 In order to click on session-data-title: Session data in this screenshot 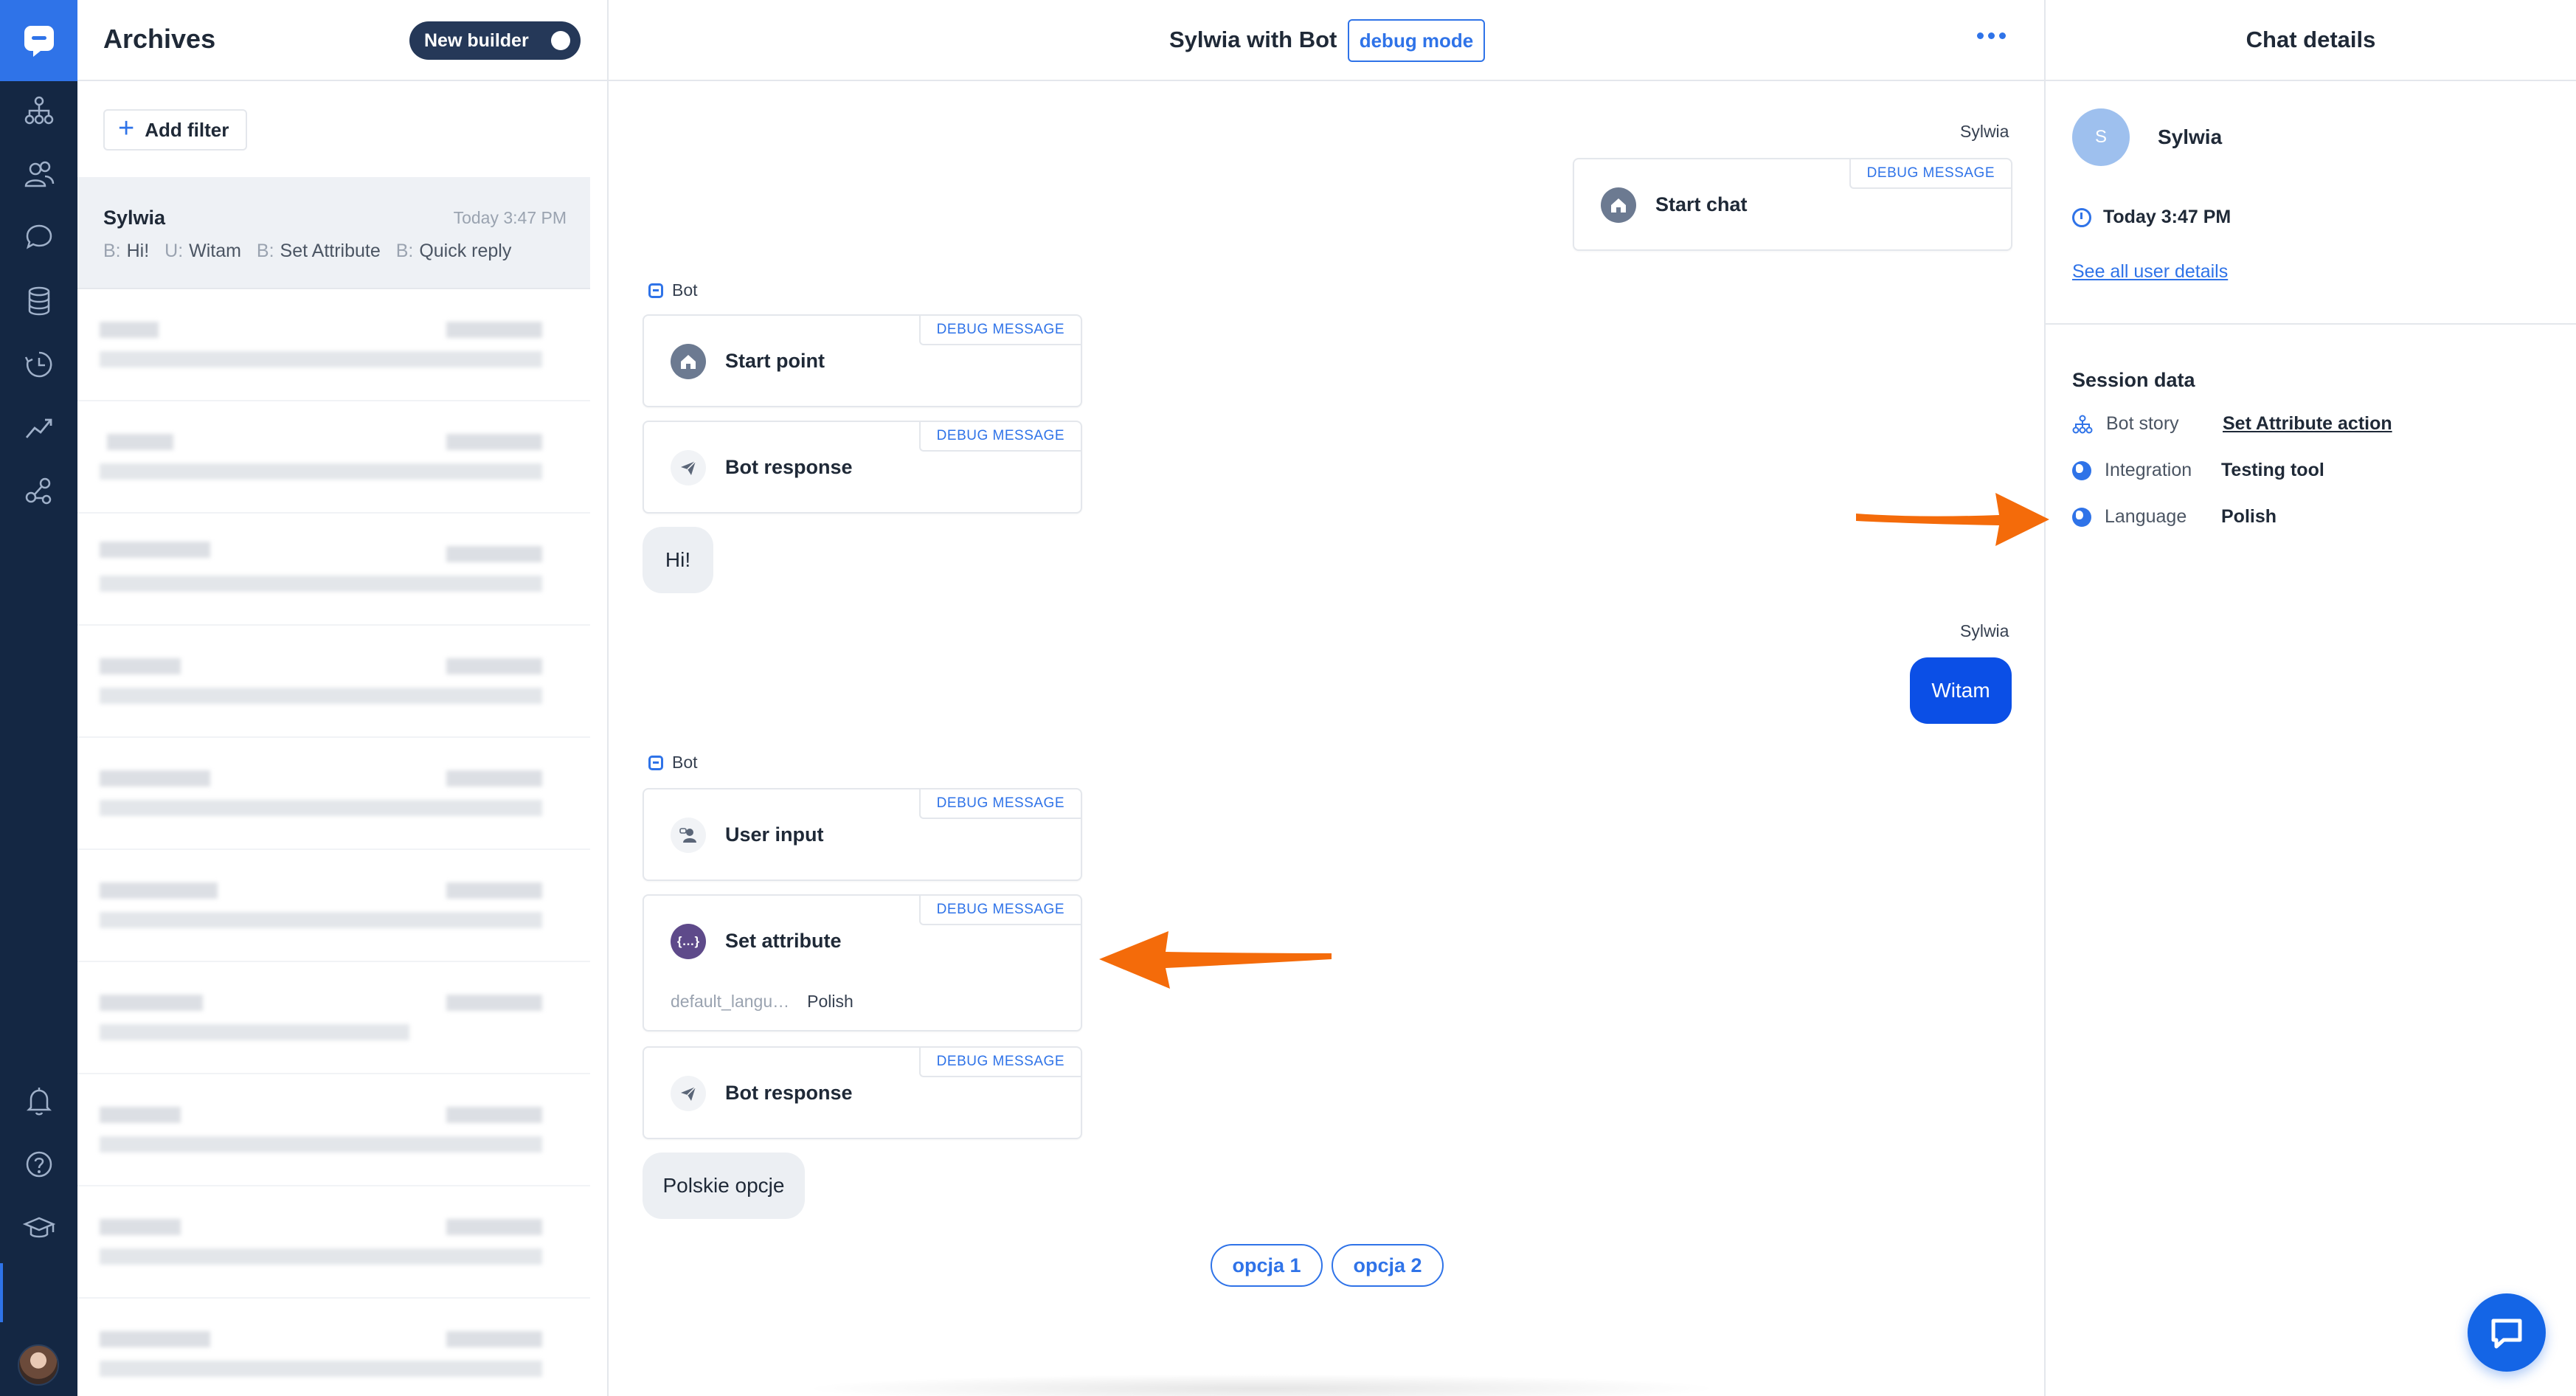, I will do `click(2133, 380)`.